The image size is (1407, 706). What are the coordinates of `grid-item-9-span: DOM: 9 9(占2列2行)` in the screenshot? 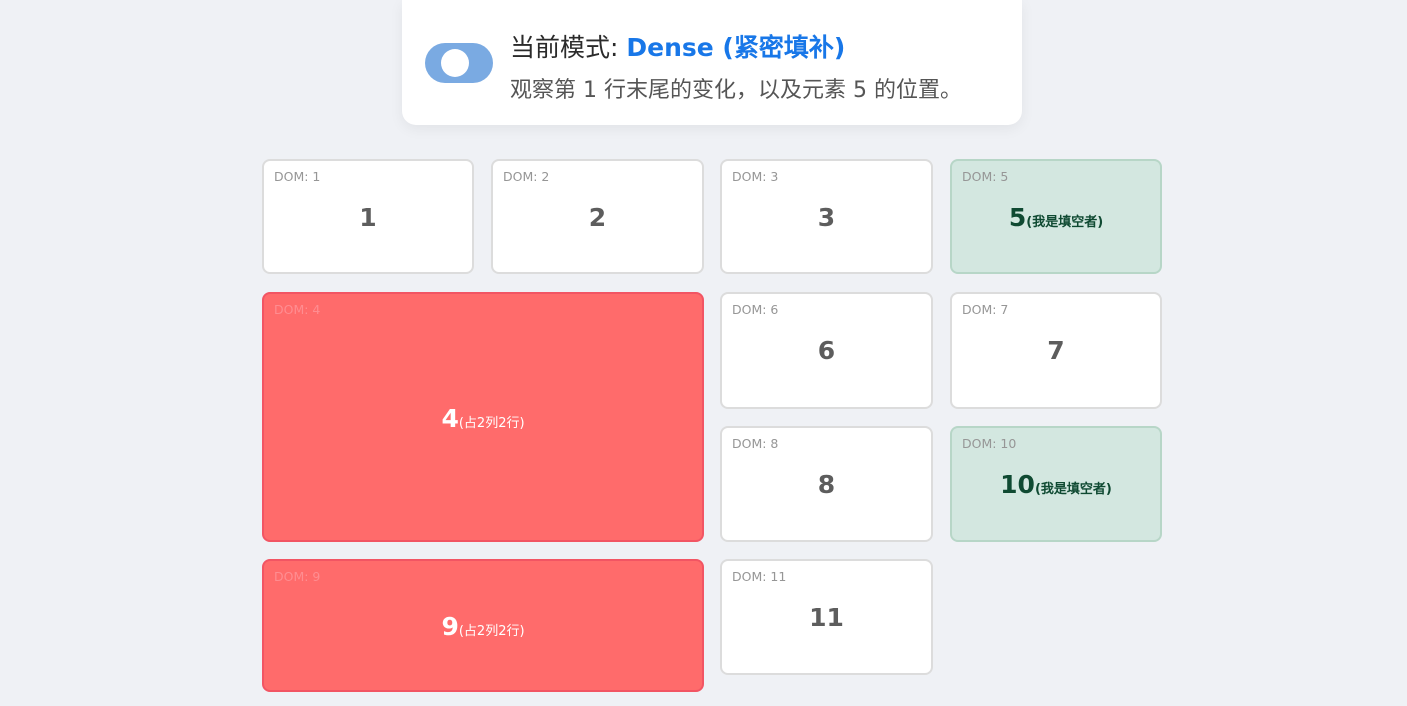 It's located at (483, 625).